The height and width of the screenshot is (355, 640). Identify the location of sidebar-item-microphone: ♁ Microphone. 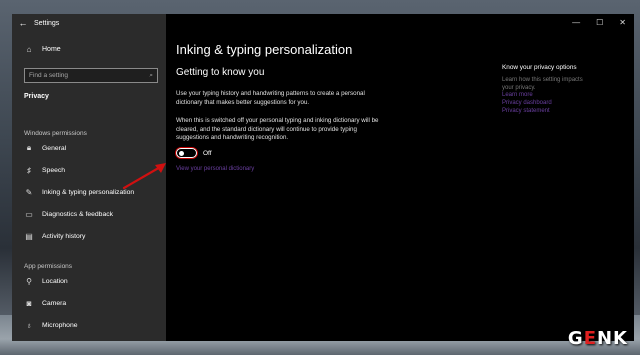
(89, 325).